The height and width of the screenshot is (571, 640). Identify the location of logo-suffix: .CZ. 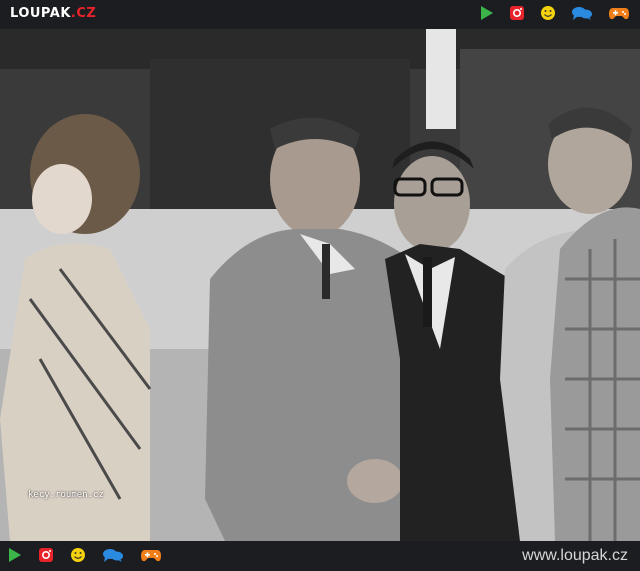
(83, 13).